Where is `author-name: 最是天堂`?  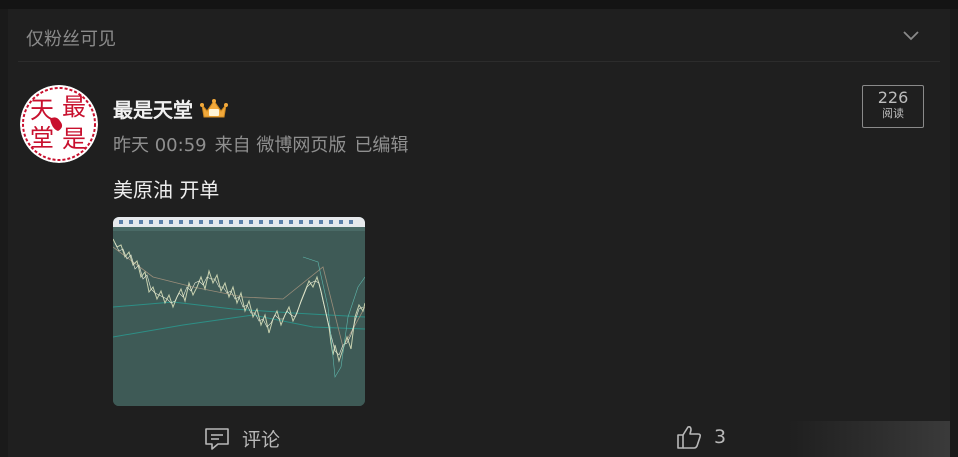 author-name: 最是天堂 is located at coordinates (153, 108).